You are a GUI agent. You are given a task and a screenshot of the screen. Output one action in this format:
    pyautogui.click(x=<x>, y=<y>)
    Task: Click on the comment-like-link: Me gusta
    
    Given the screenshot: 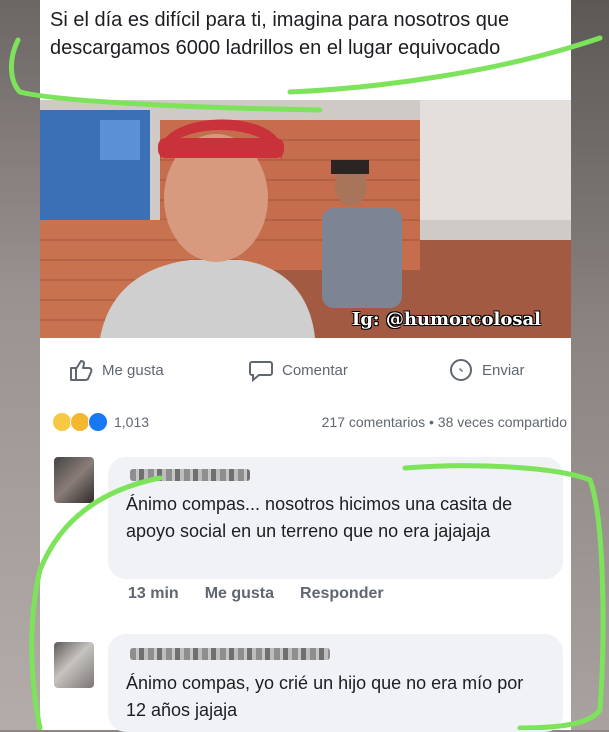 What is the action you would take?
    pyautogui.click(x=239, y=594)
    